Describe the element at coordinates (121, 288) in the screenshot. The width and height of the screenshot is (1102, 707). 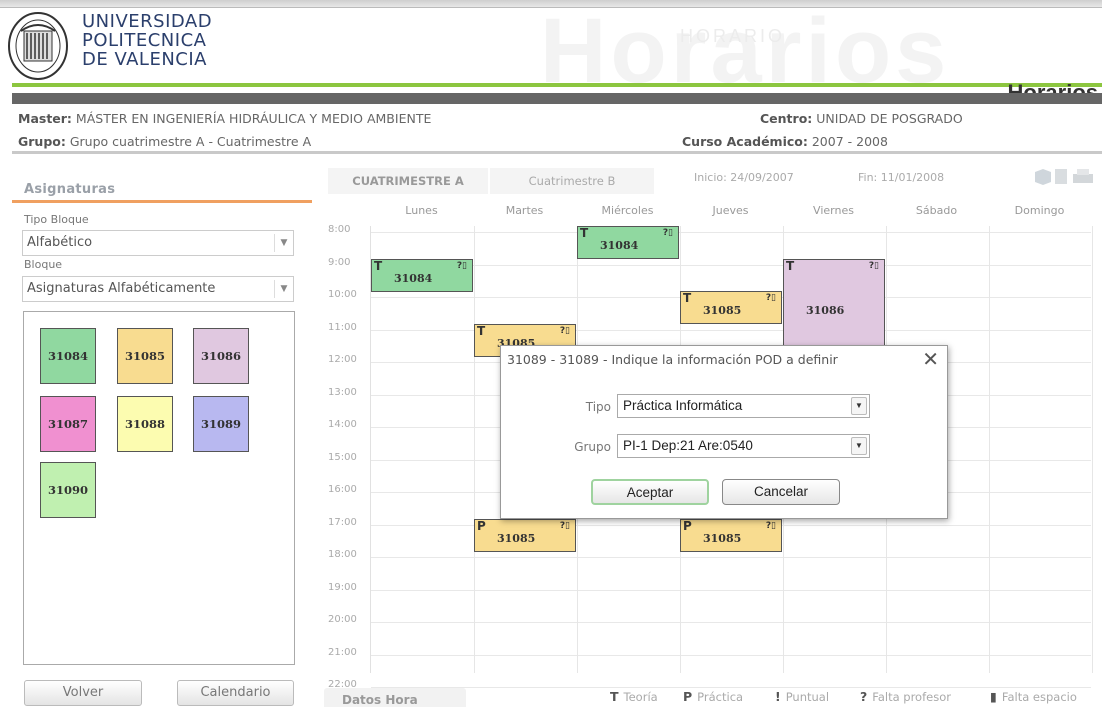
I see `bloque-value: Asignaturas Alfabéticamente` at that location.